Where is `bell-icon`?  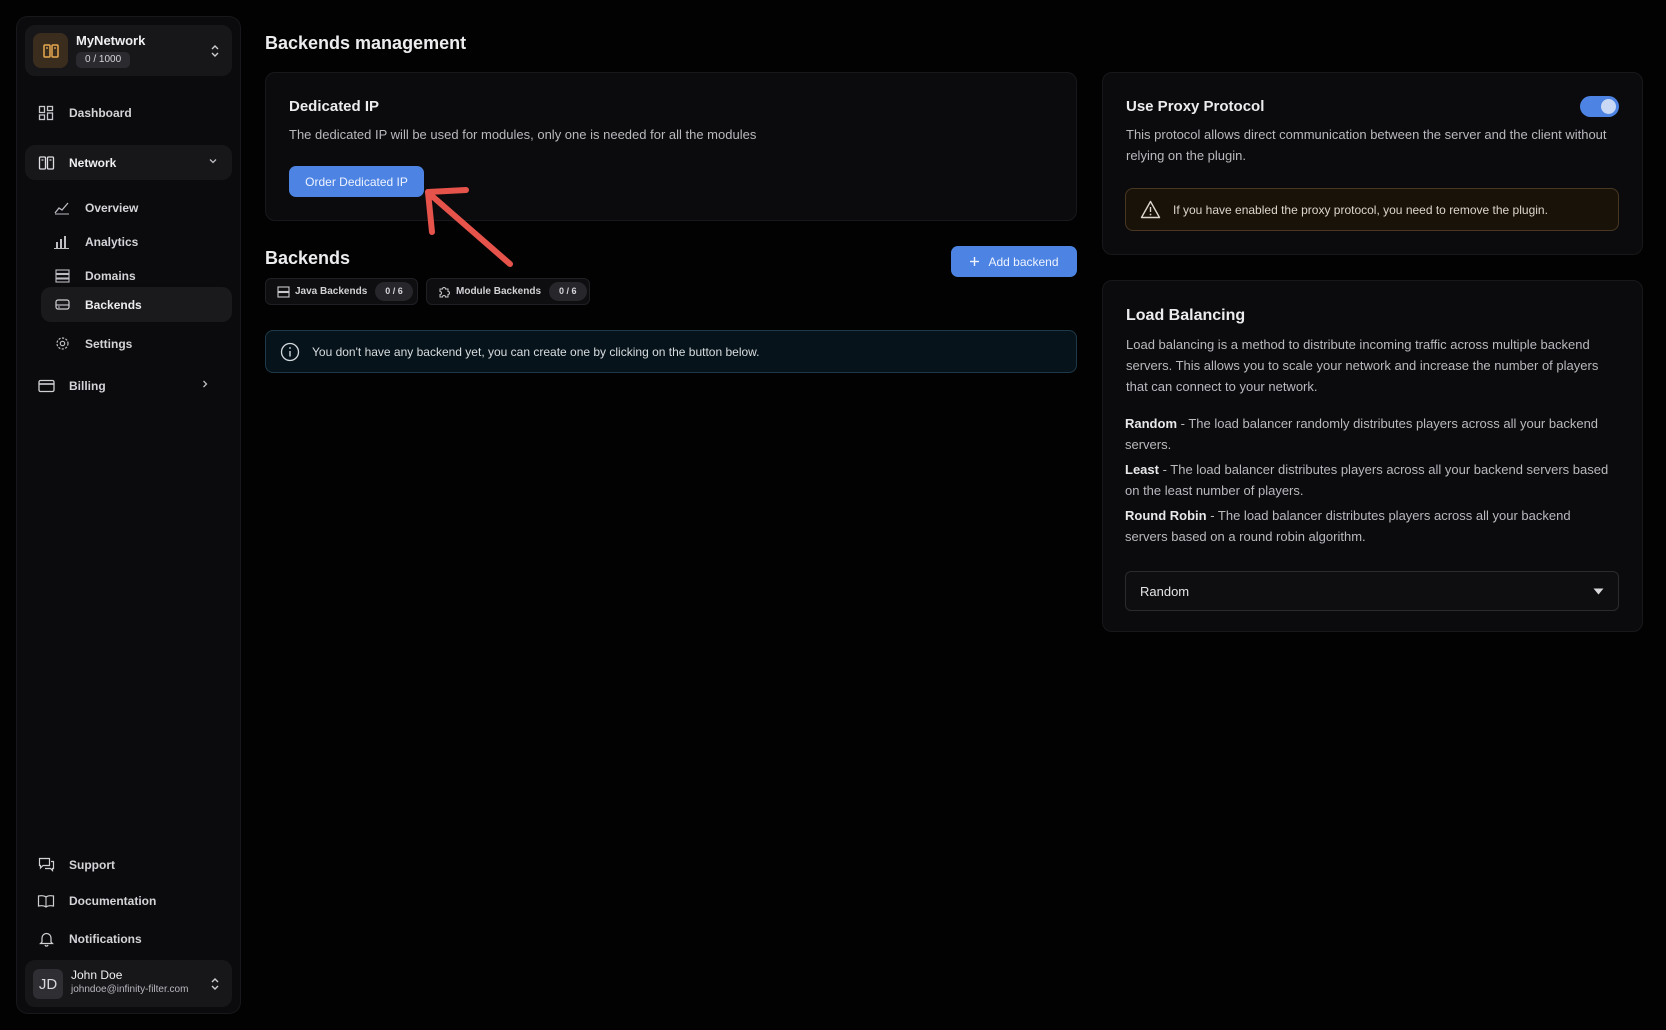 bell-icon is located at coordinates (46, 939).